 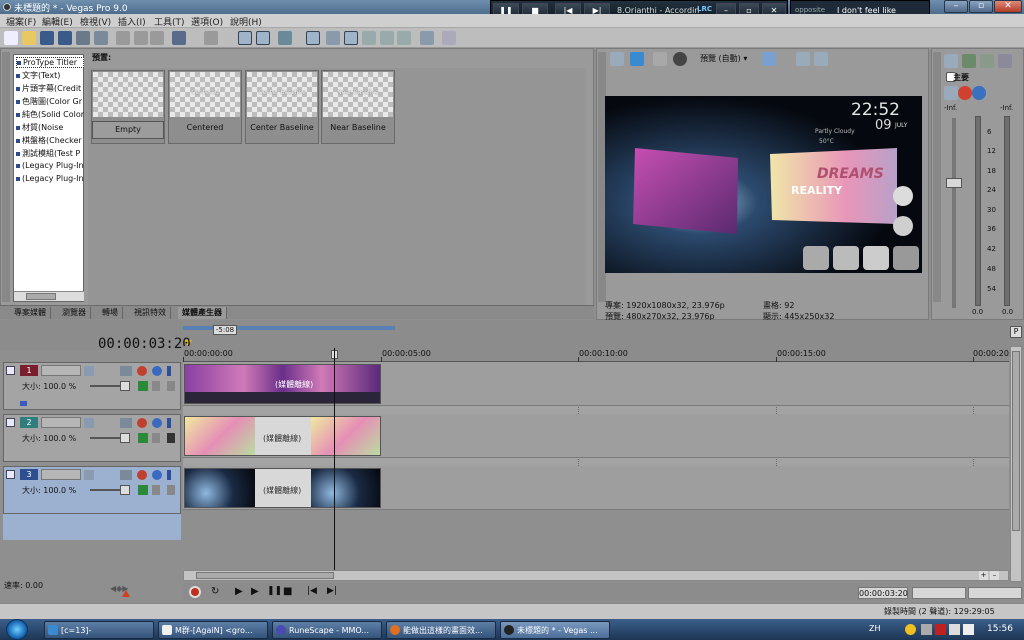 What do you see at coordinates (92, 490) in the screenshot?
I see `track-header-3: 3 大小: 100.0 %` at bounding box center [92, 490].